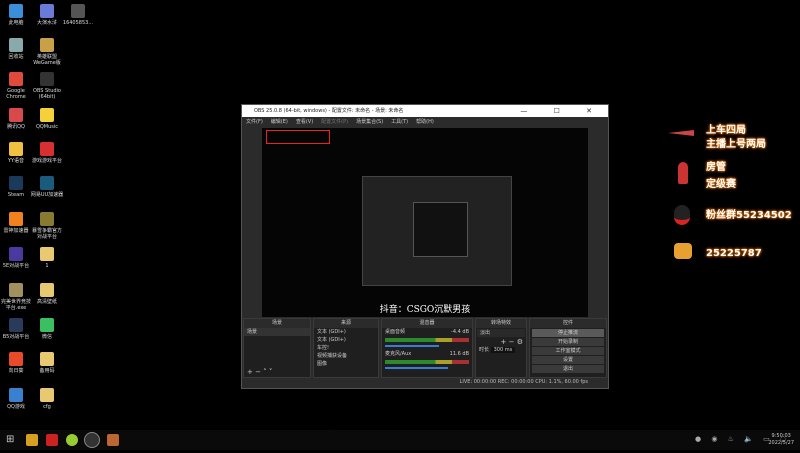 This screenshot has height=453, width=800. I want to click on clock: 9:50:03 2022/5/27, so click(781, 440).